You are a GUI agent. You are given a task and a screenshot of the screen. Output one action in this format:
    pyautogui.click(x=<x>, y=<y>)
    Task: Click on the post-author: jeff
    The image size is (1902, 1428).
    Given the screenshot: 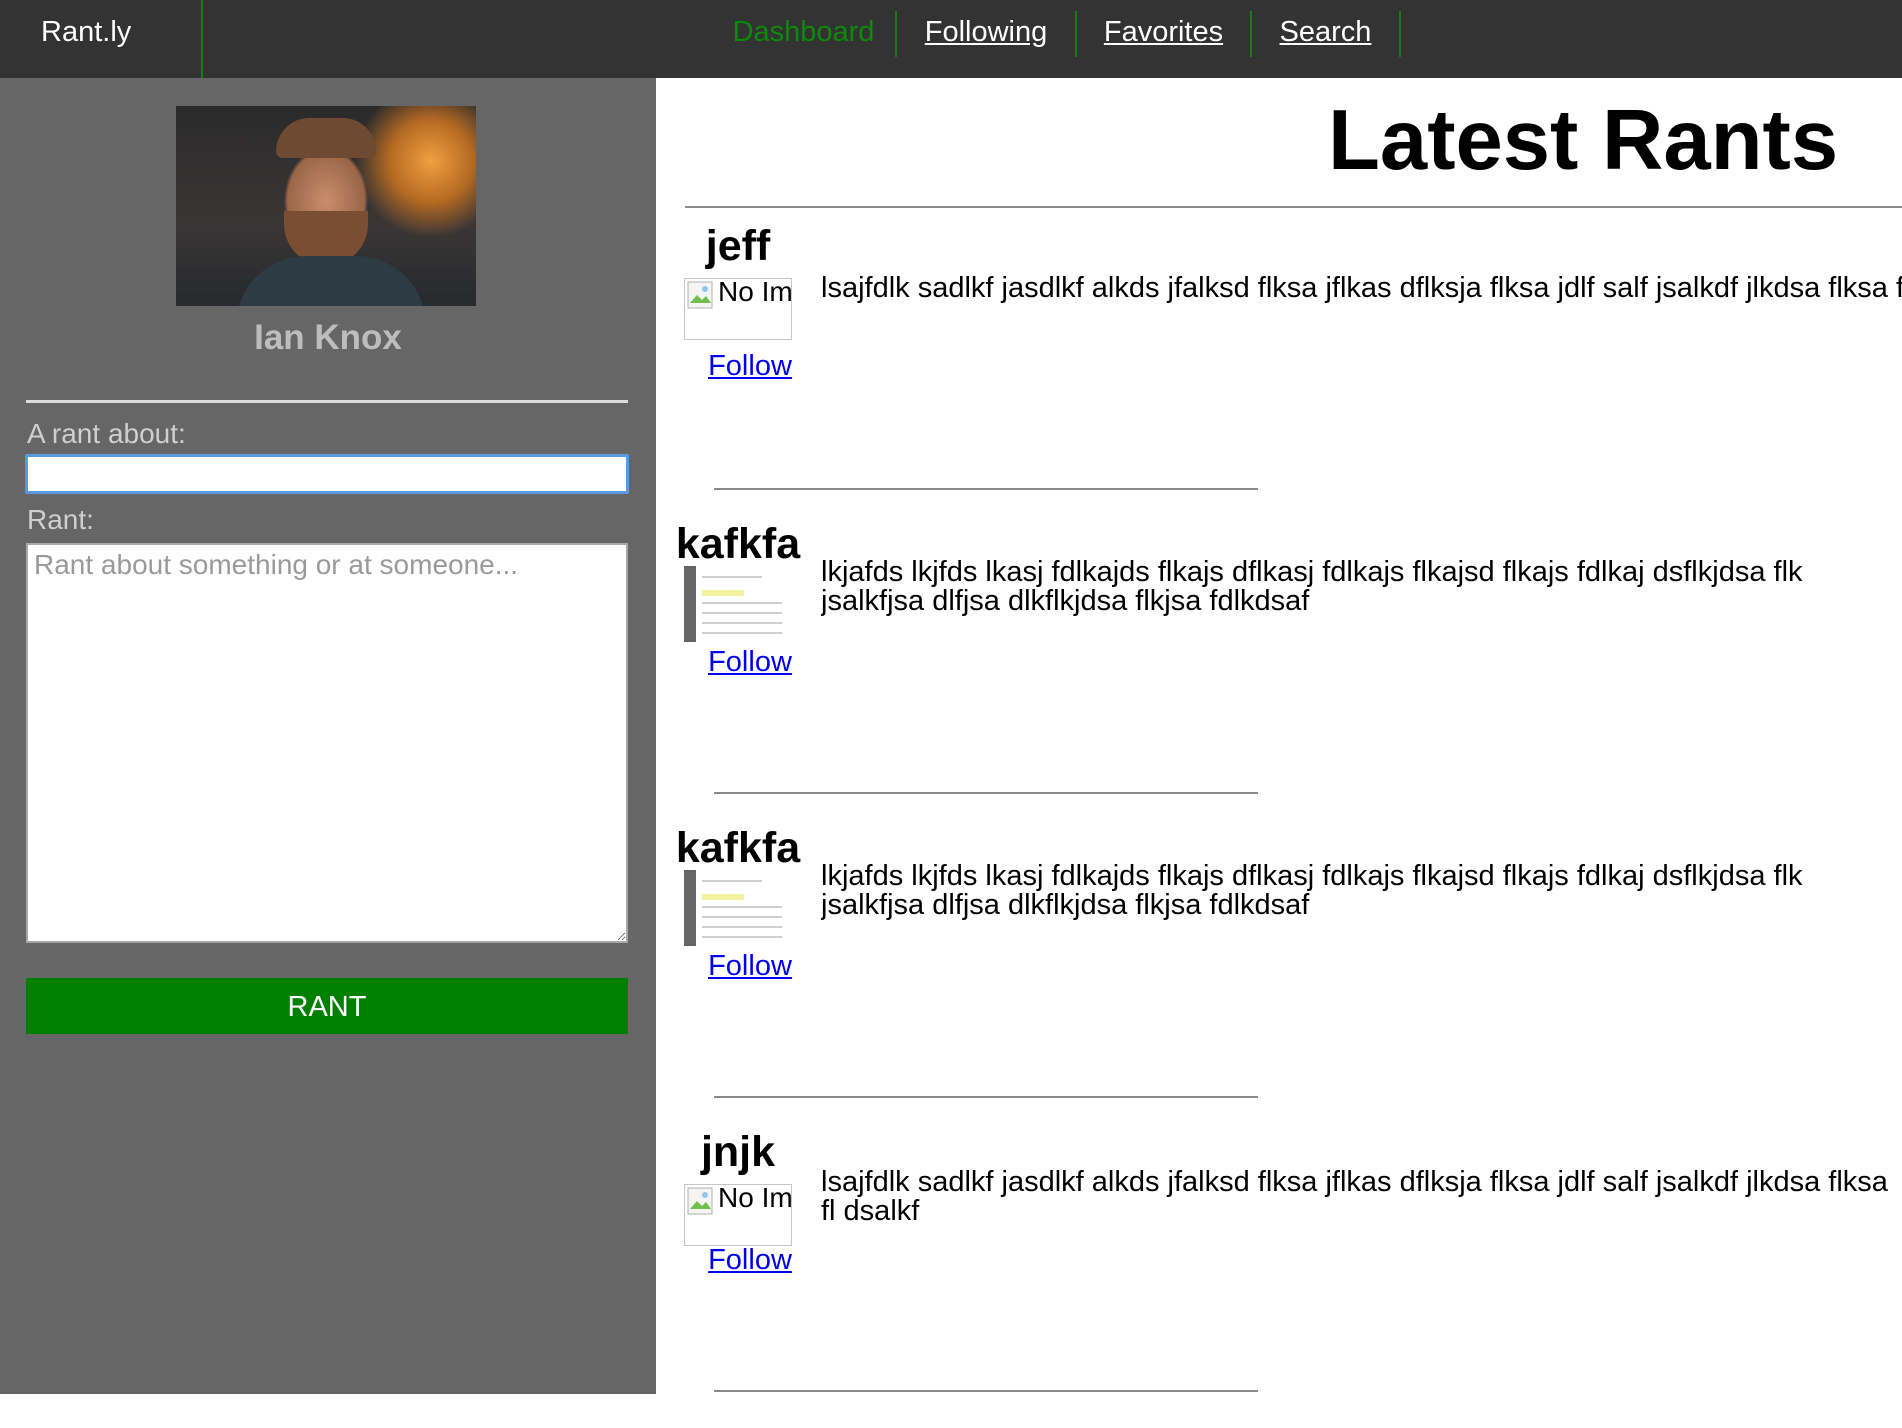 What is the action you would take?
    pyautogui.click(x=738, y=246)
    